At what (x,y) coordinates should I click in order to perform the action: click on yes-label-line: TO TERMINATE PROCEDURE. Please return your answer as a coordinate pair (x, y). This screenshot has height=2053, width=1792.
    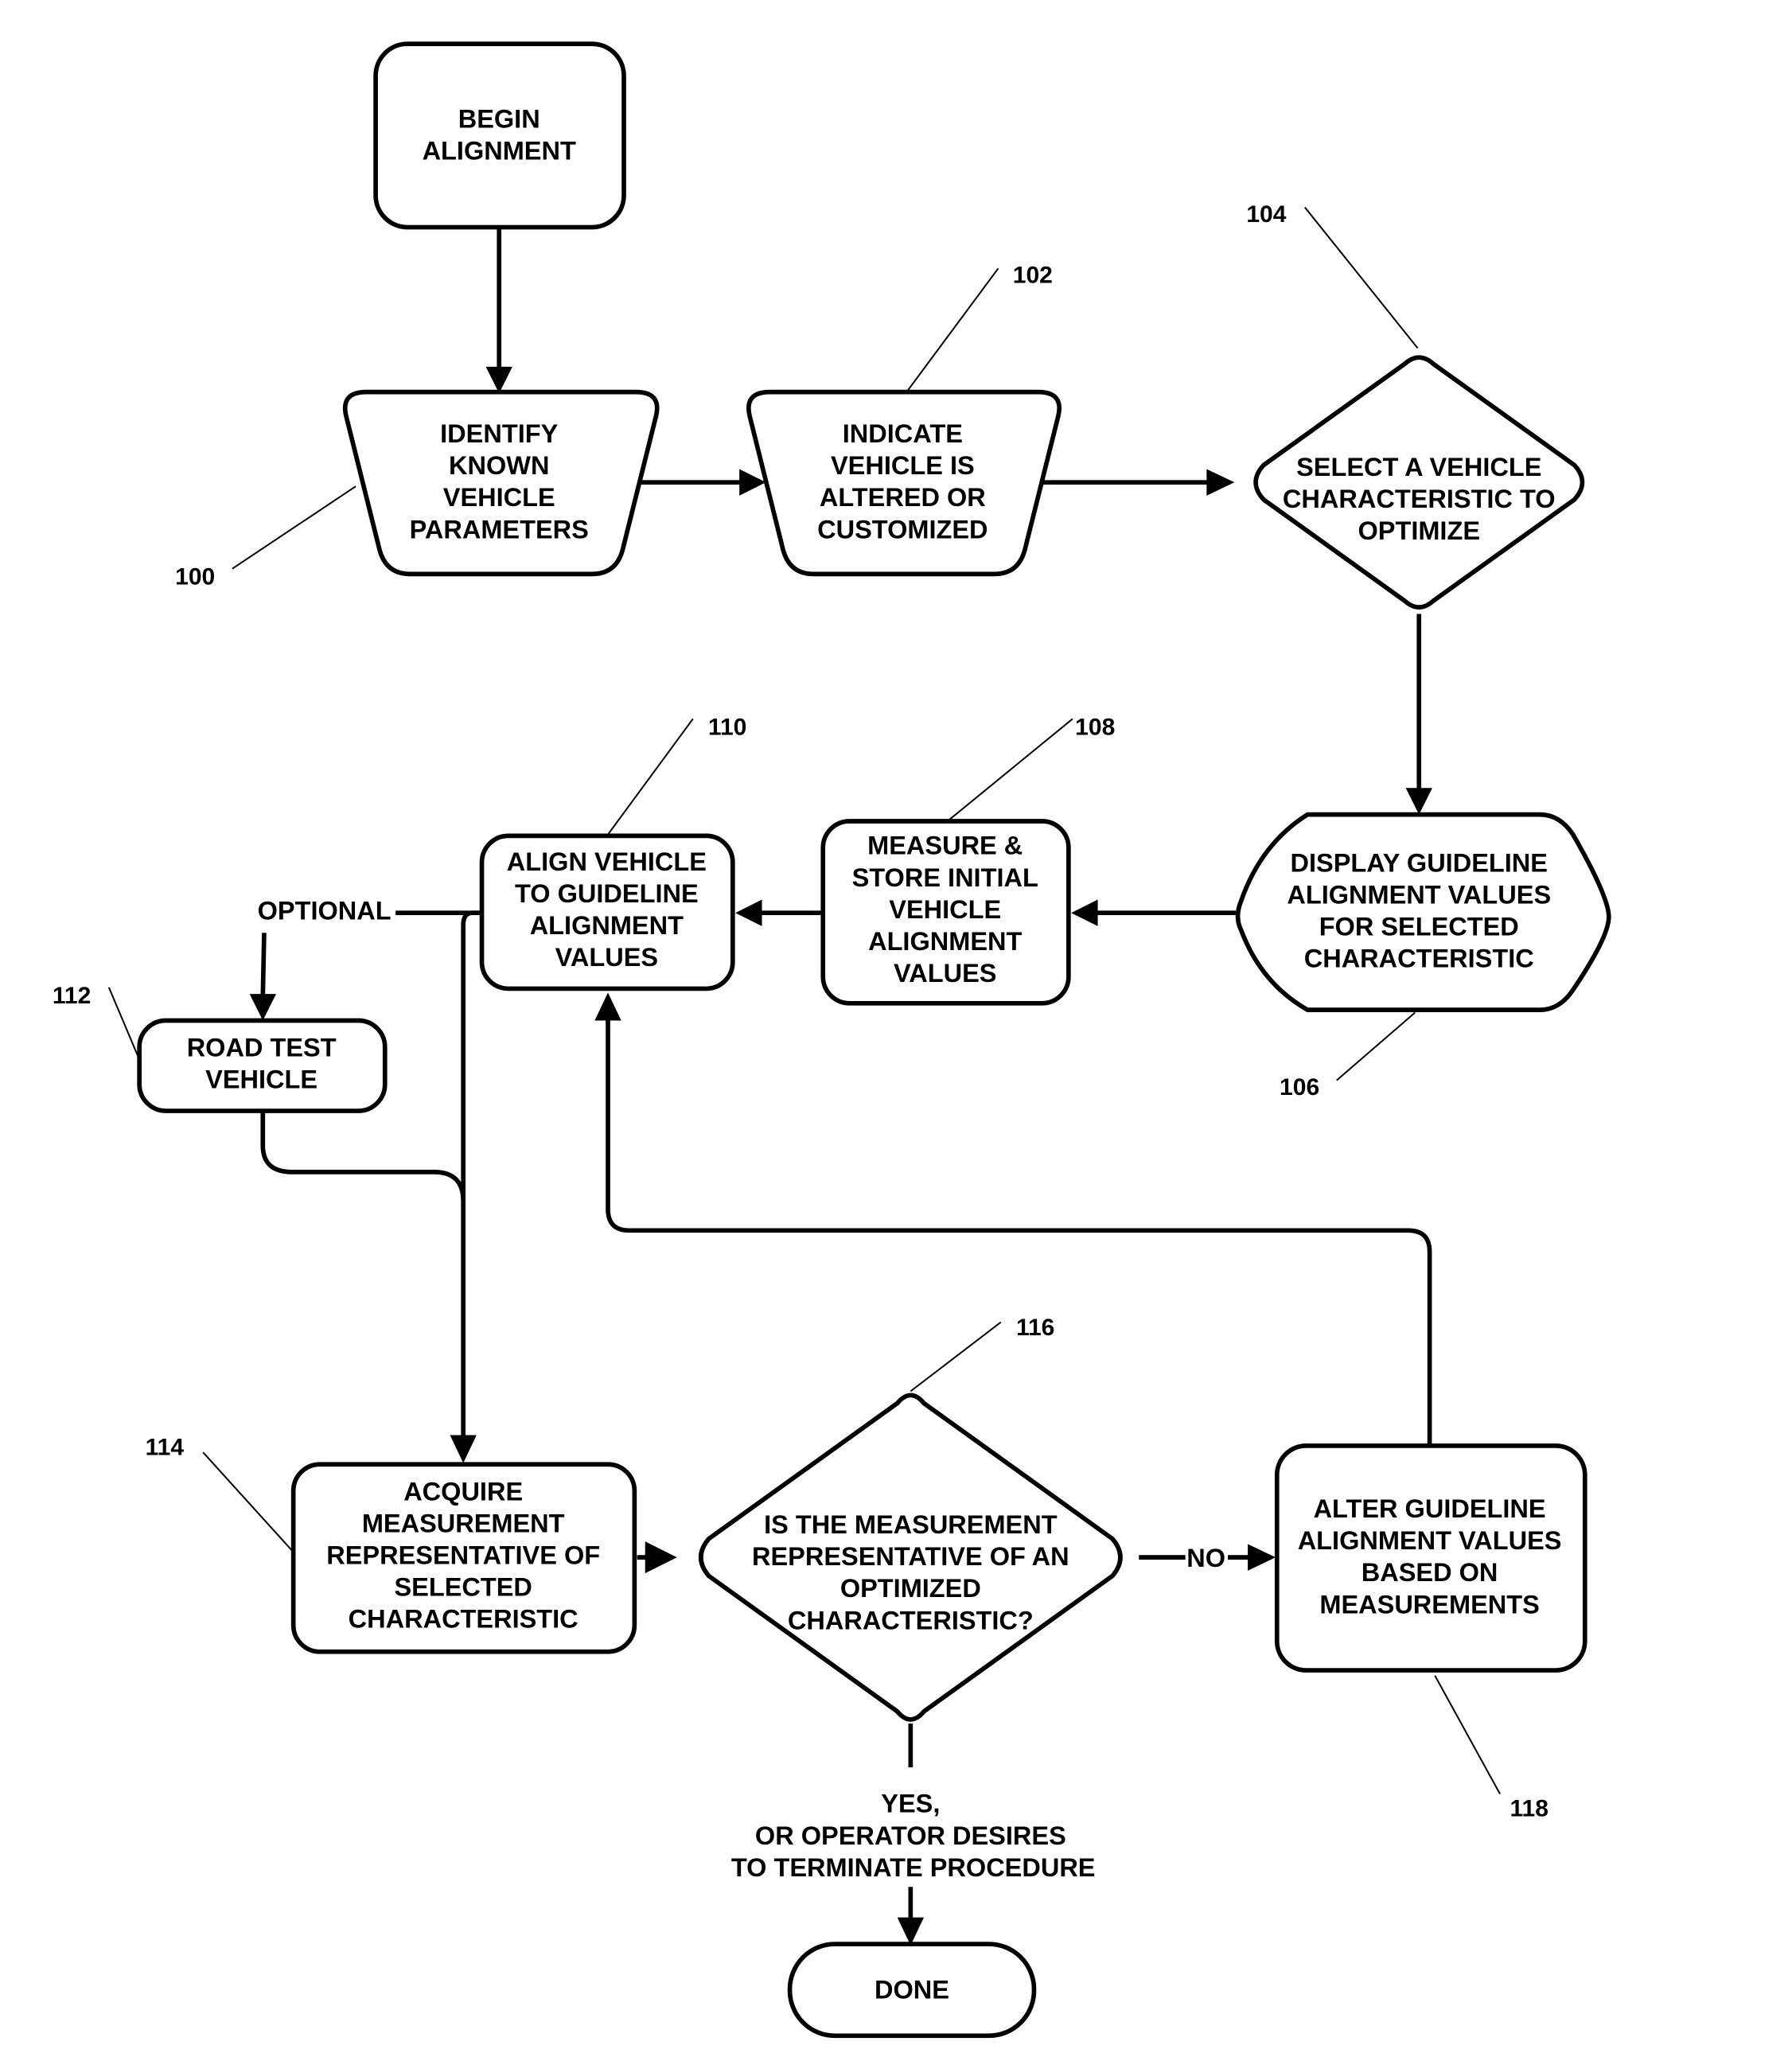
    Looking at the image, I should click on (913, 1868).